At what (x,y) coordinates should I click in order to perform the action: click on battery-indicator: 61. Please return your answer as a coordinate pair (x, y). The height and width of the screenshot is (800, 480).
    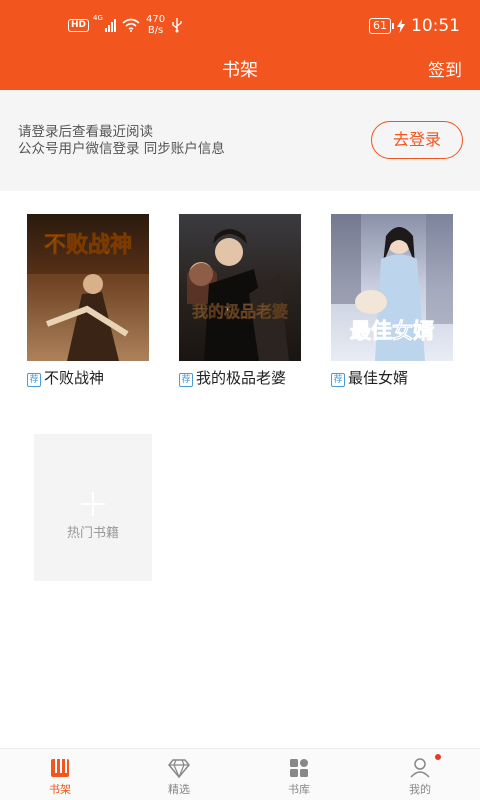
    Looking at the image, I should click on (381, 26).